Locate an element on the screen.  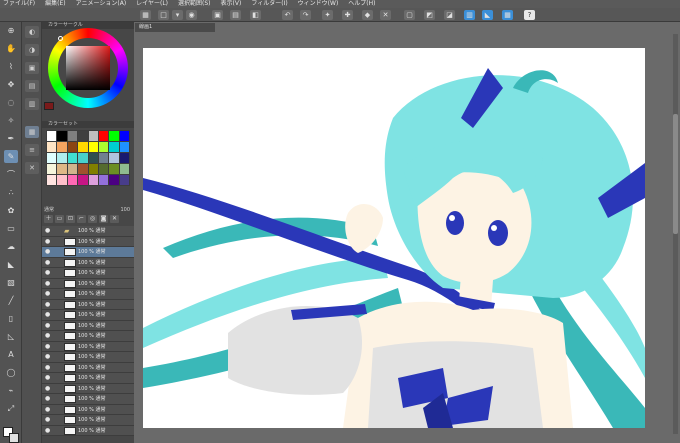
blend-mode-select: 通常 is located at coordinates (49, 210).